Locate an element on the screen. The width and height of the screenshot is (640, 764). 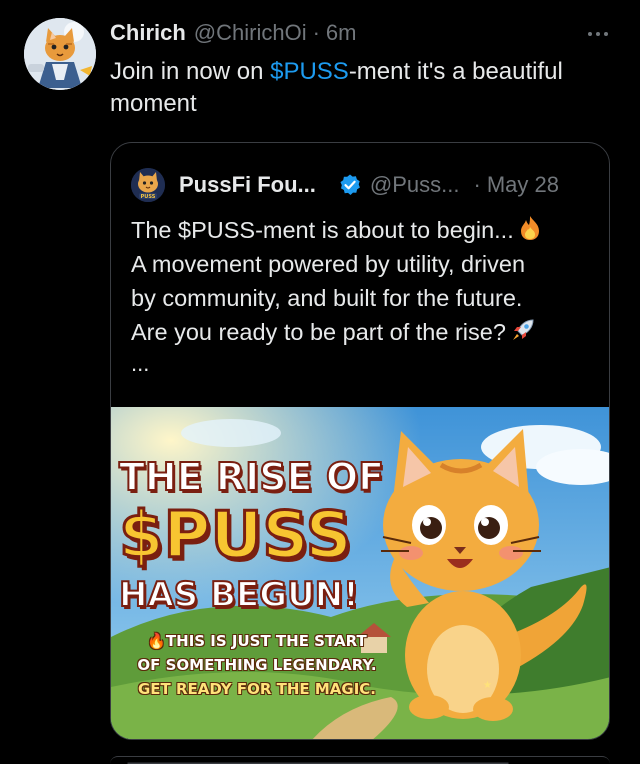
svg-text: PUSS is located at coordinates (148, 197).